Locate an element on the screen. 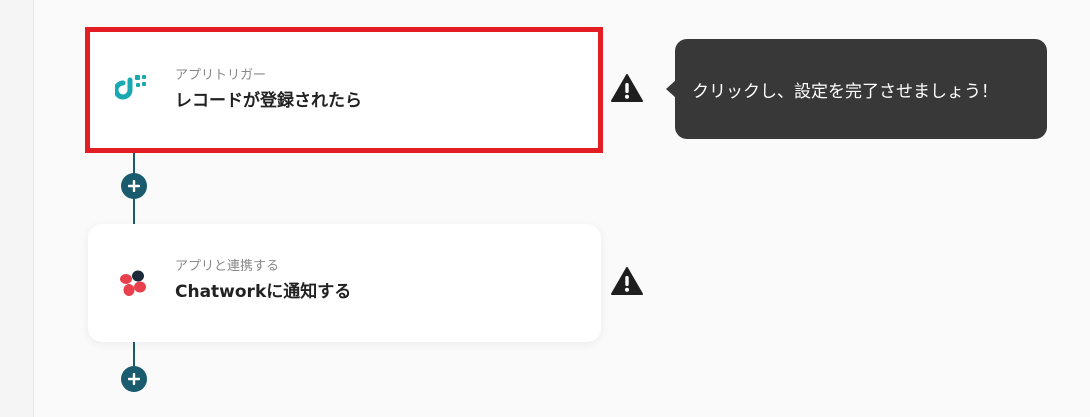  step-type-label: アプリと連携する is located at coordinates (227, 266).